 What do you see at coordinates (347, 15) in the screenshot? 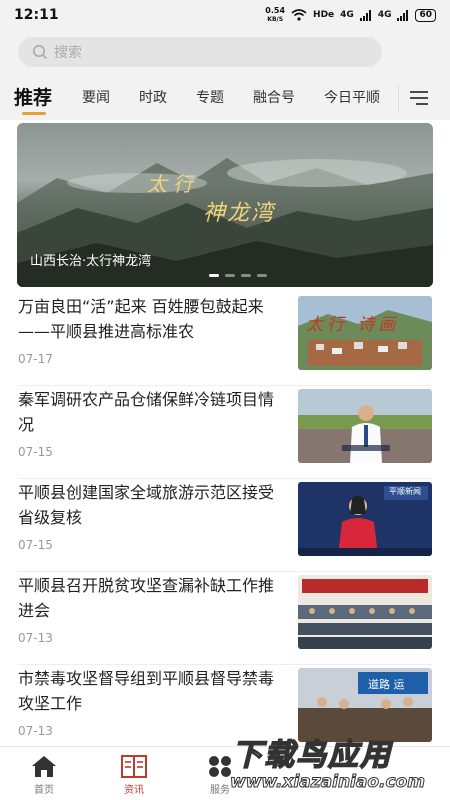
I see `signal-1-label: 4G` at bounding box center [347, 15].